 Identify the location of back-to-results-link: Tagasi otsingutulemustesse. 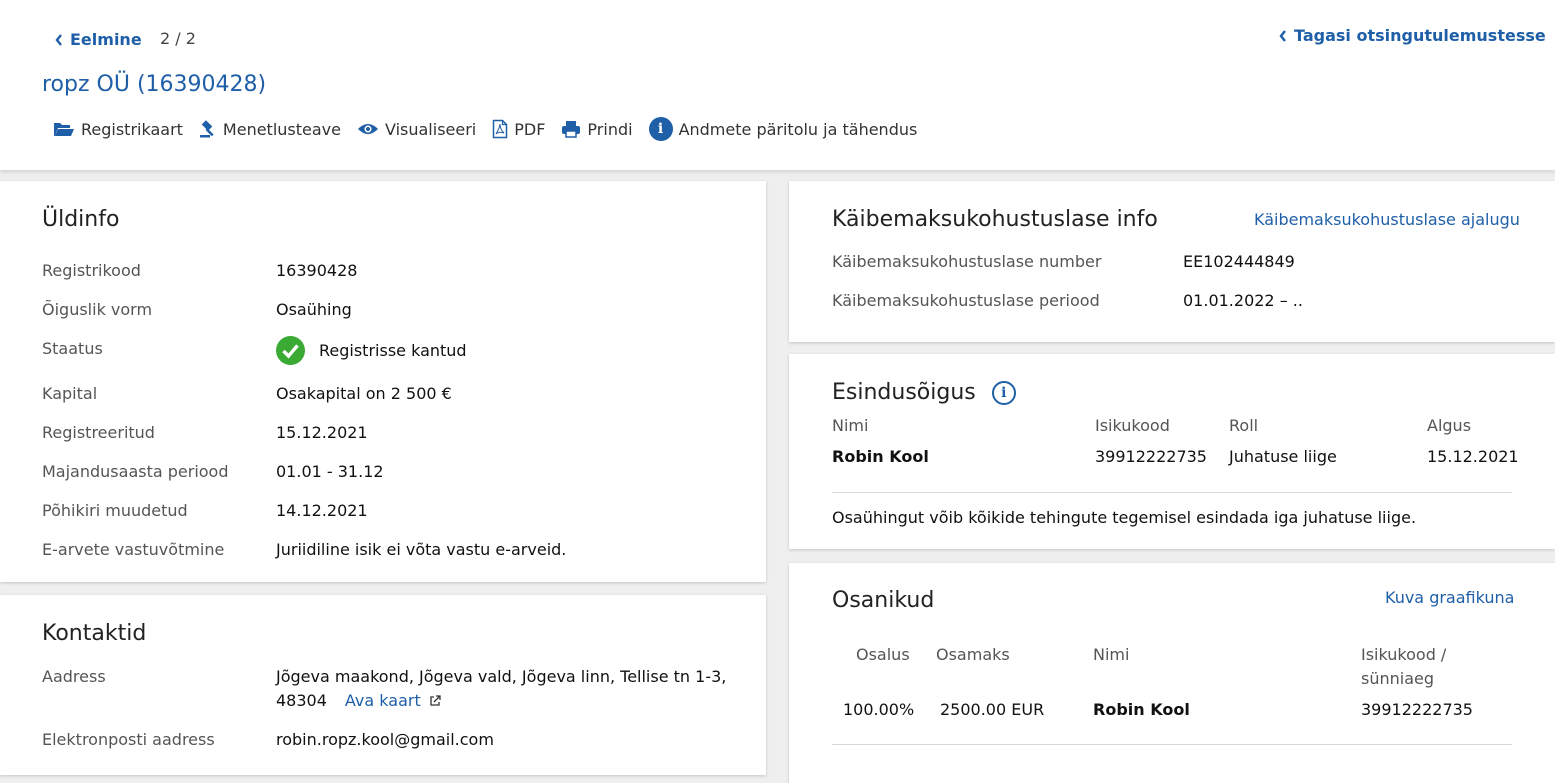
(1412, 35).